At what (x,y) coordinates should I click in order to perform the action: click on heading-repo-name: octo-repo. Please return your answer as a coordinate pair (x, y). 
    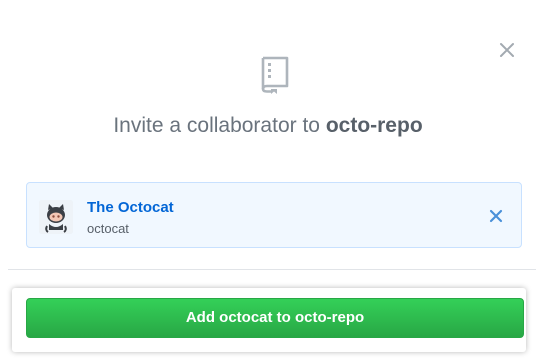
    Looking at the image, I should click on (374, 125).